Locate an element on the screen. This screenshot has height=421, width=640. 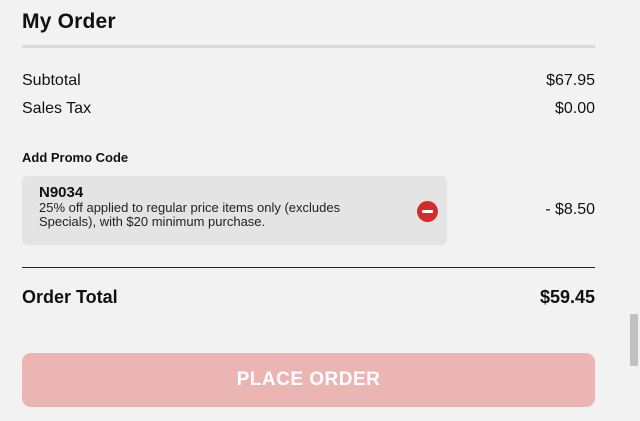
order-total-label: Order Total is located at coordinates (70, 297).